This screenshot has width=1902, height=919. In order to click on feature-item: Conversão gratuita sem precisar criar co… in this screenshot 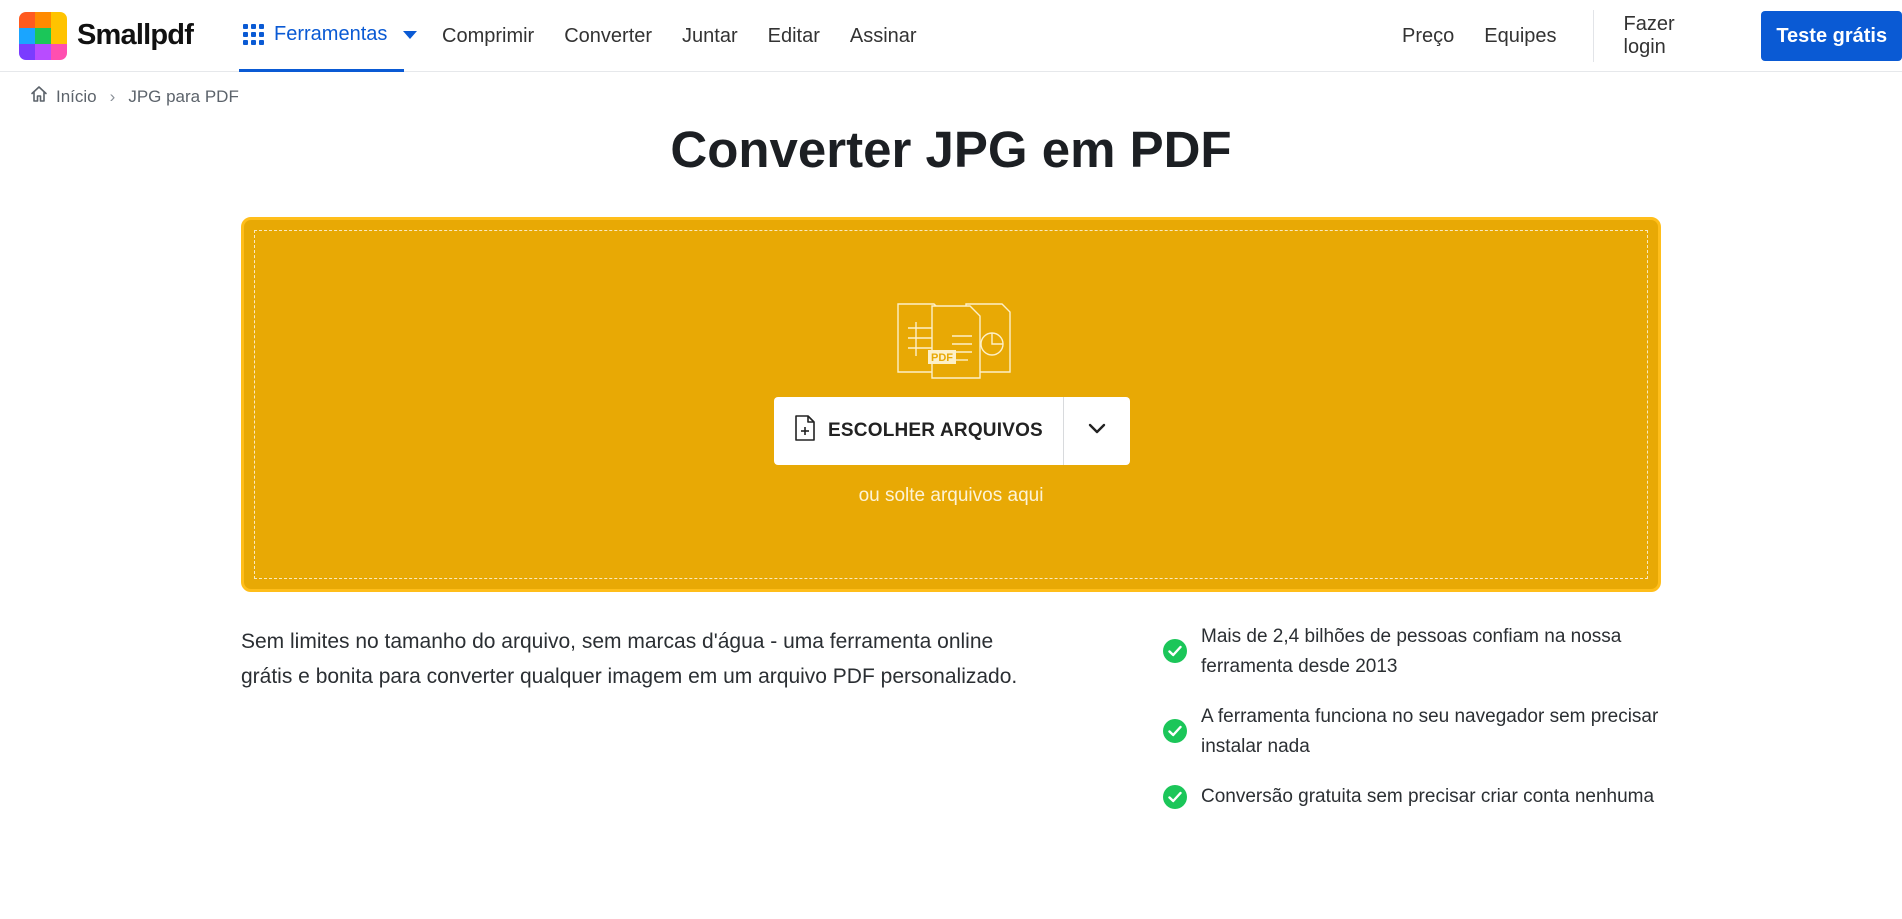, I will do `click(1413, 797)`.